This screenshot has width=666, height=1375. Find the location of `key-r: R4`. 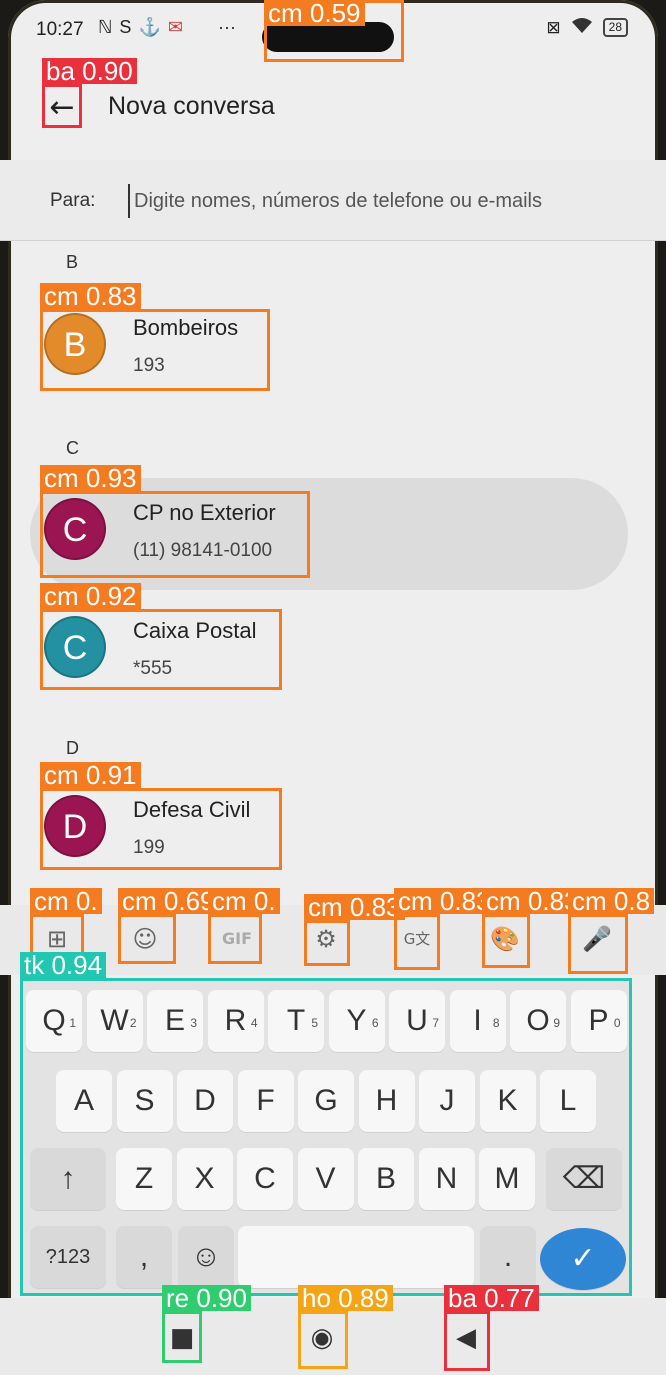

key-r: R4 is located at coordinates (235, 1021).